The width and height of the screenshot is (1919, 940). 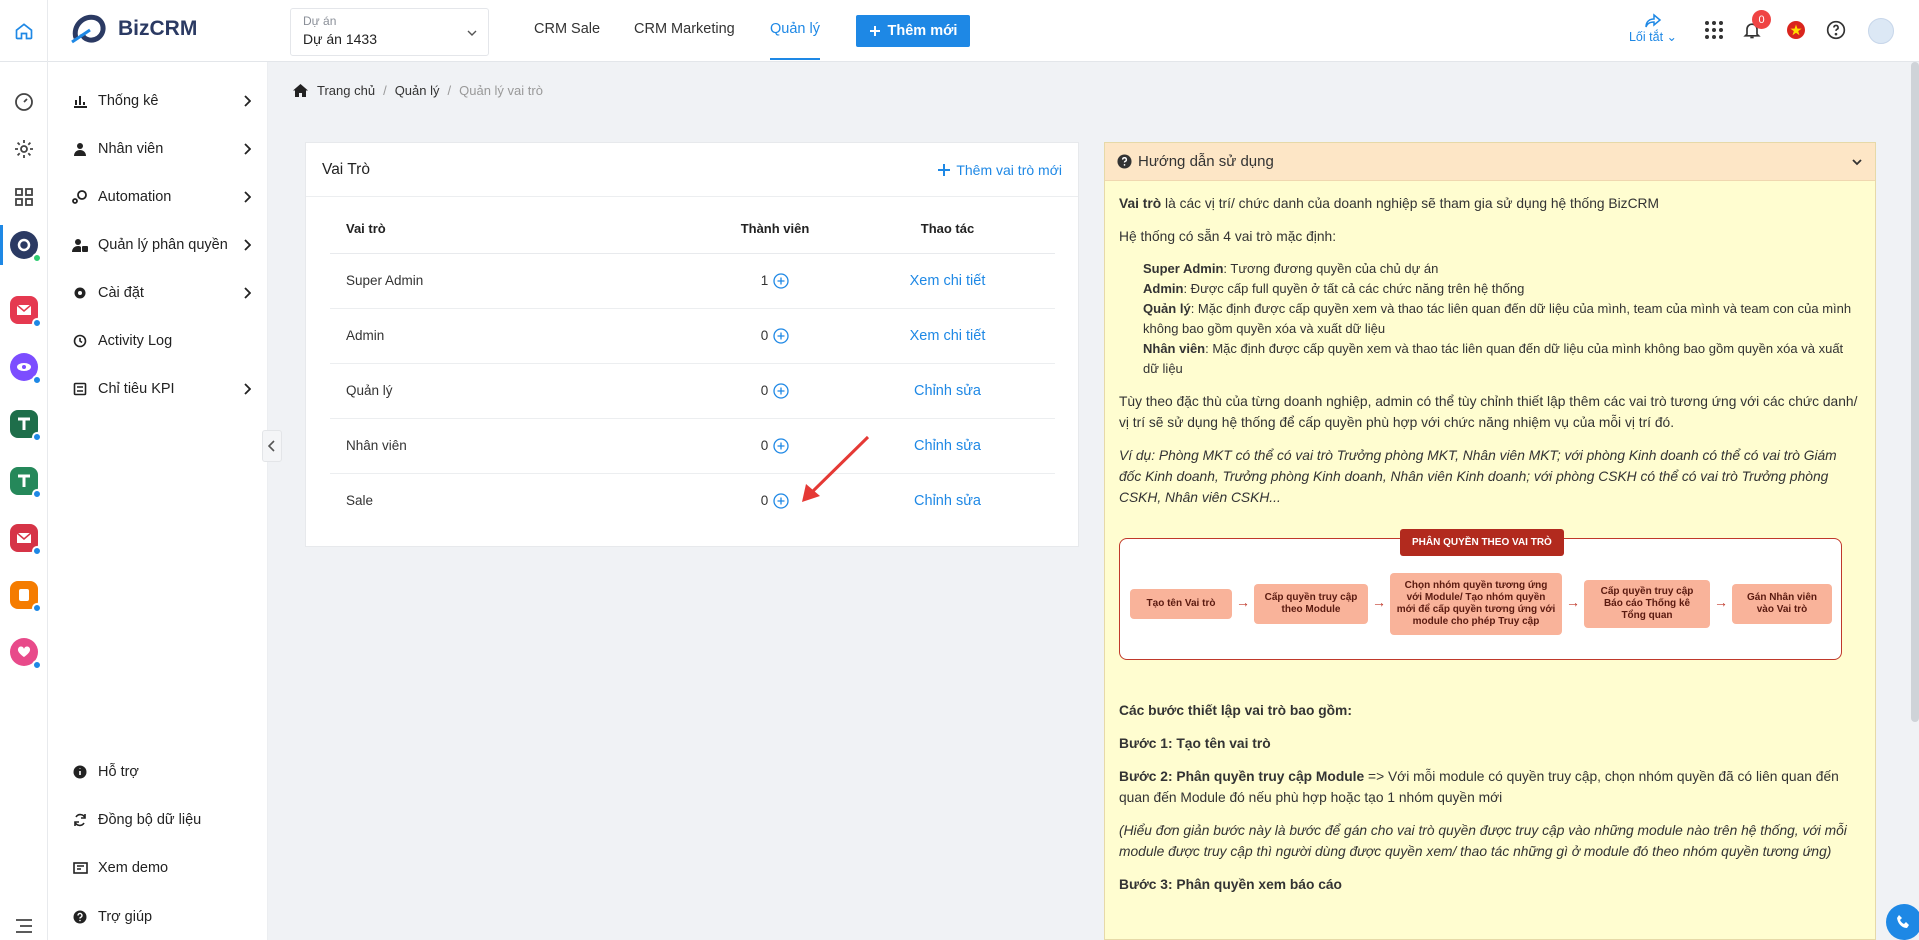 I want to click on sidebar-item-activity-log: Activity Log, so click(x=157, y=341).